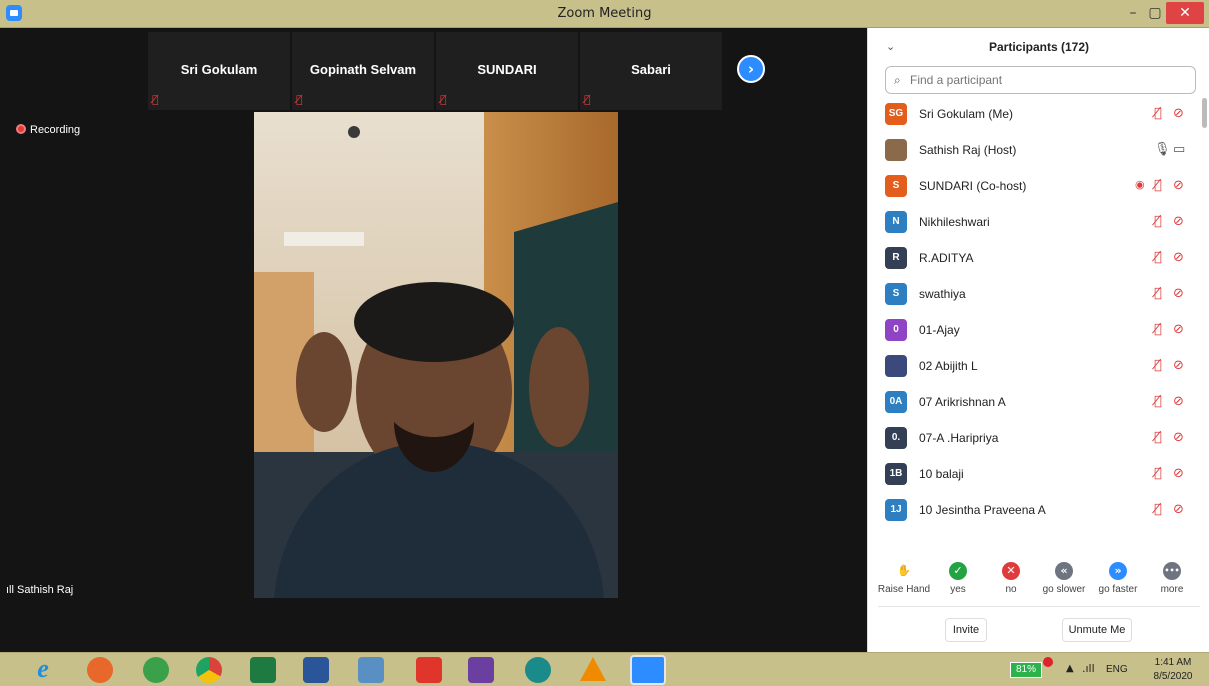 Image resolution: width=1209 pixels, height=686 pixels. I want to click on participant-name: 01-Ajay, so click(939, 330).